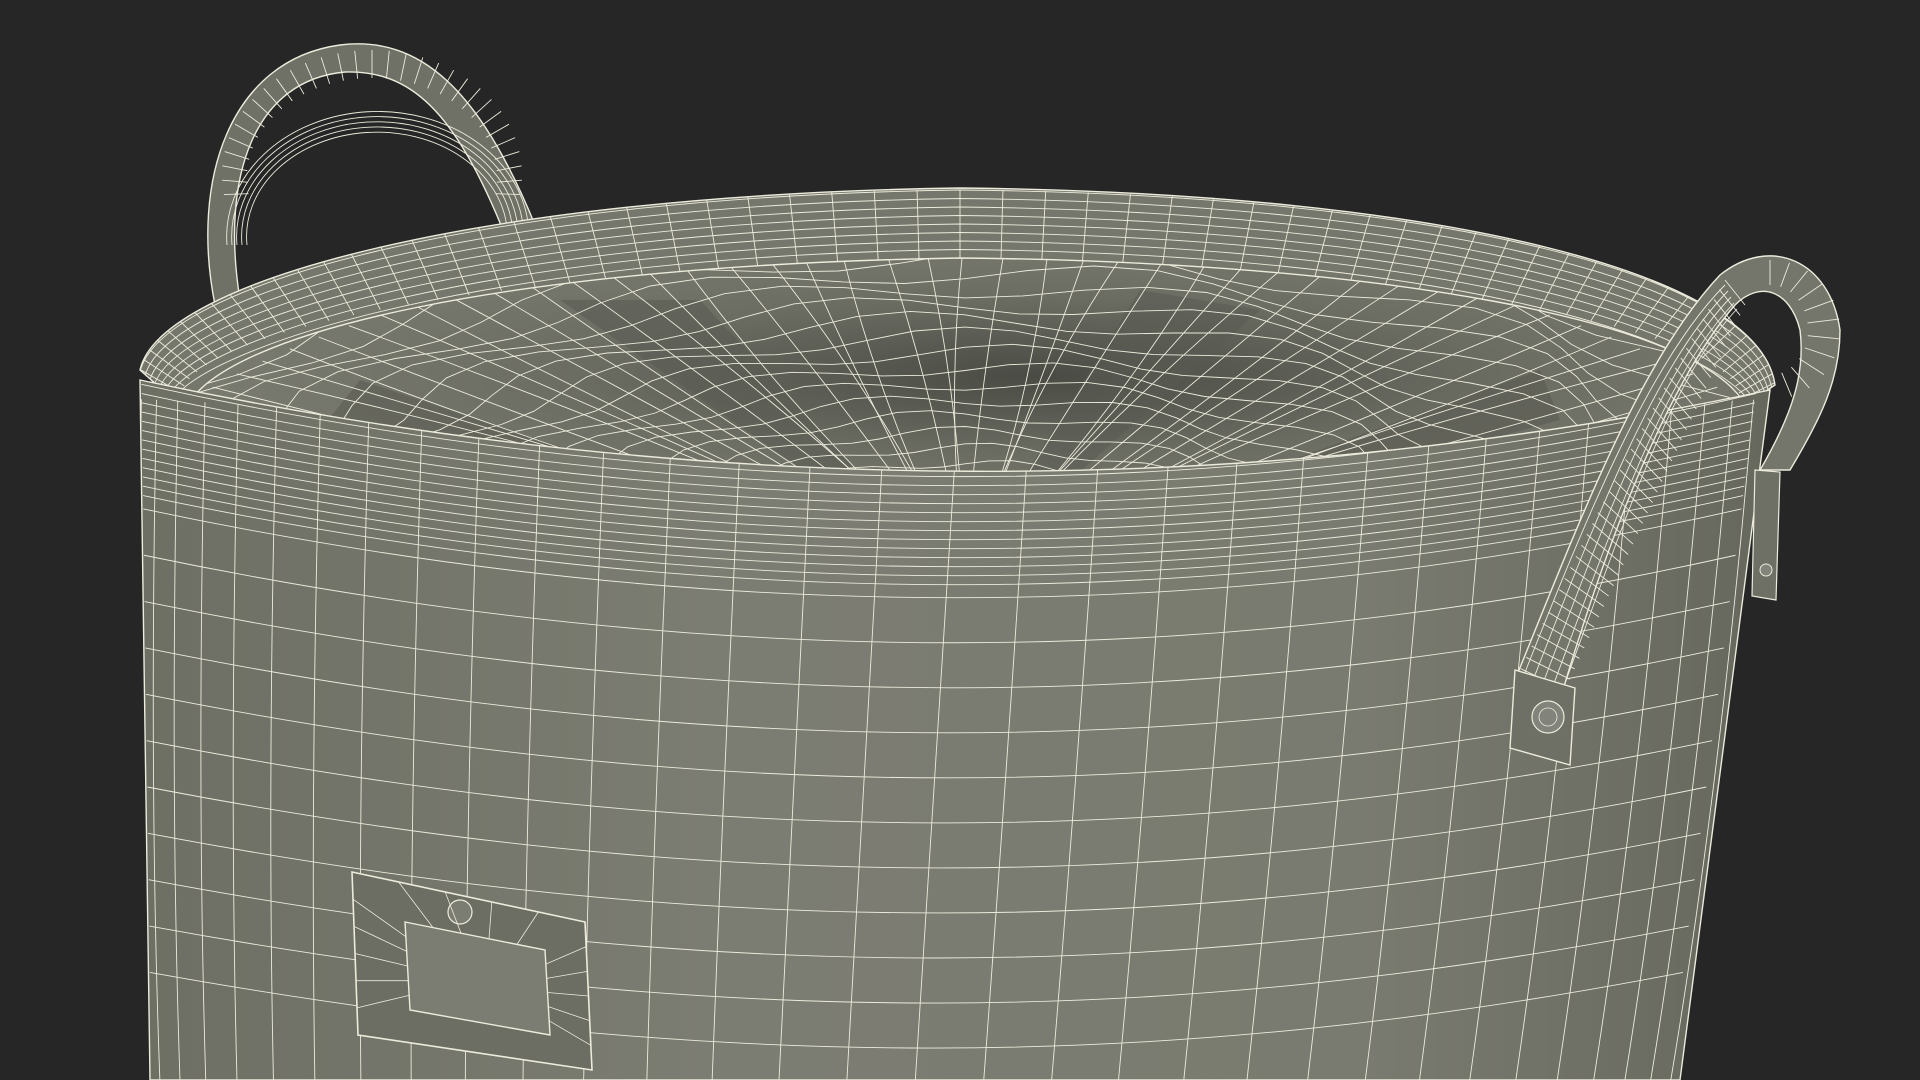  What do you see at coordinates (1548, 717) in the screenshot?
I see `rivet-icon` at bounding box center [1548, 717].